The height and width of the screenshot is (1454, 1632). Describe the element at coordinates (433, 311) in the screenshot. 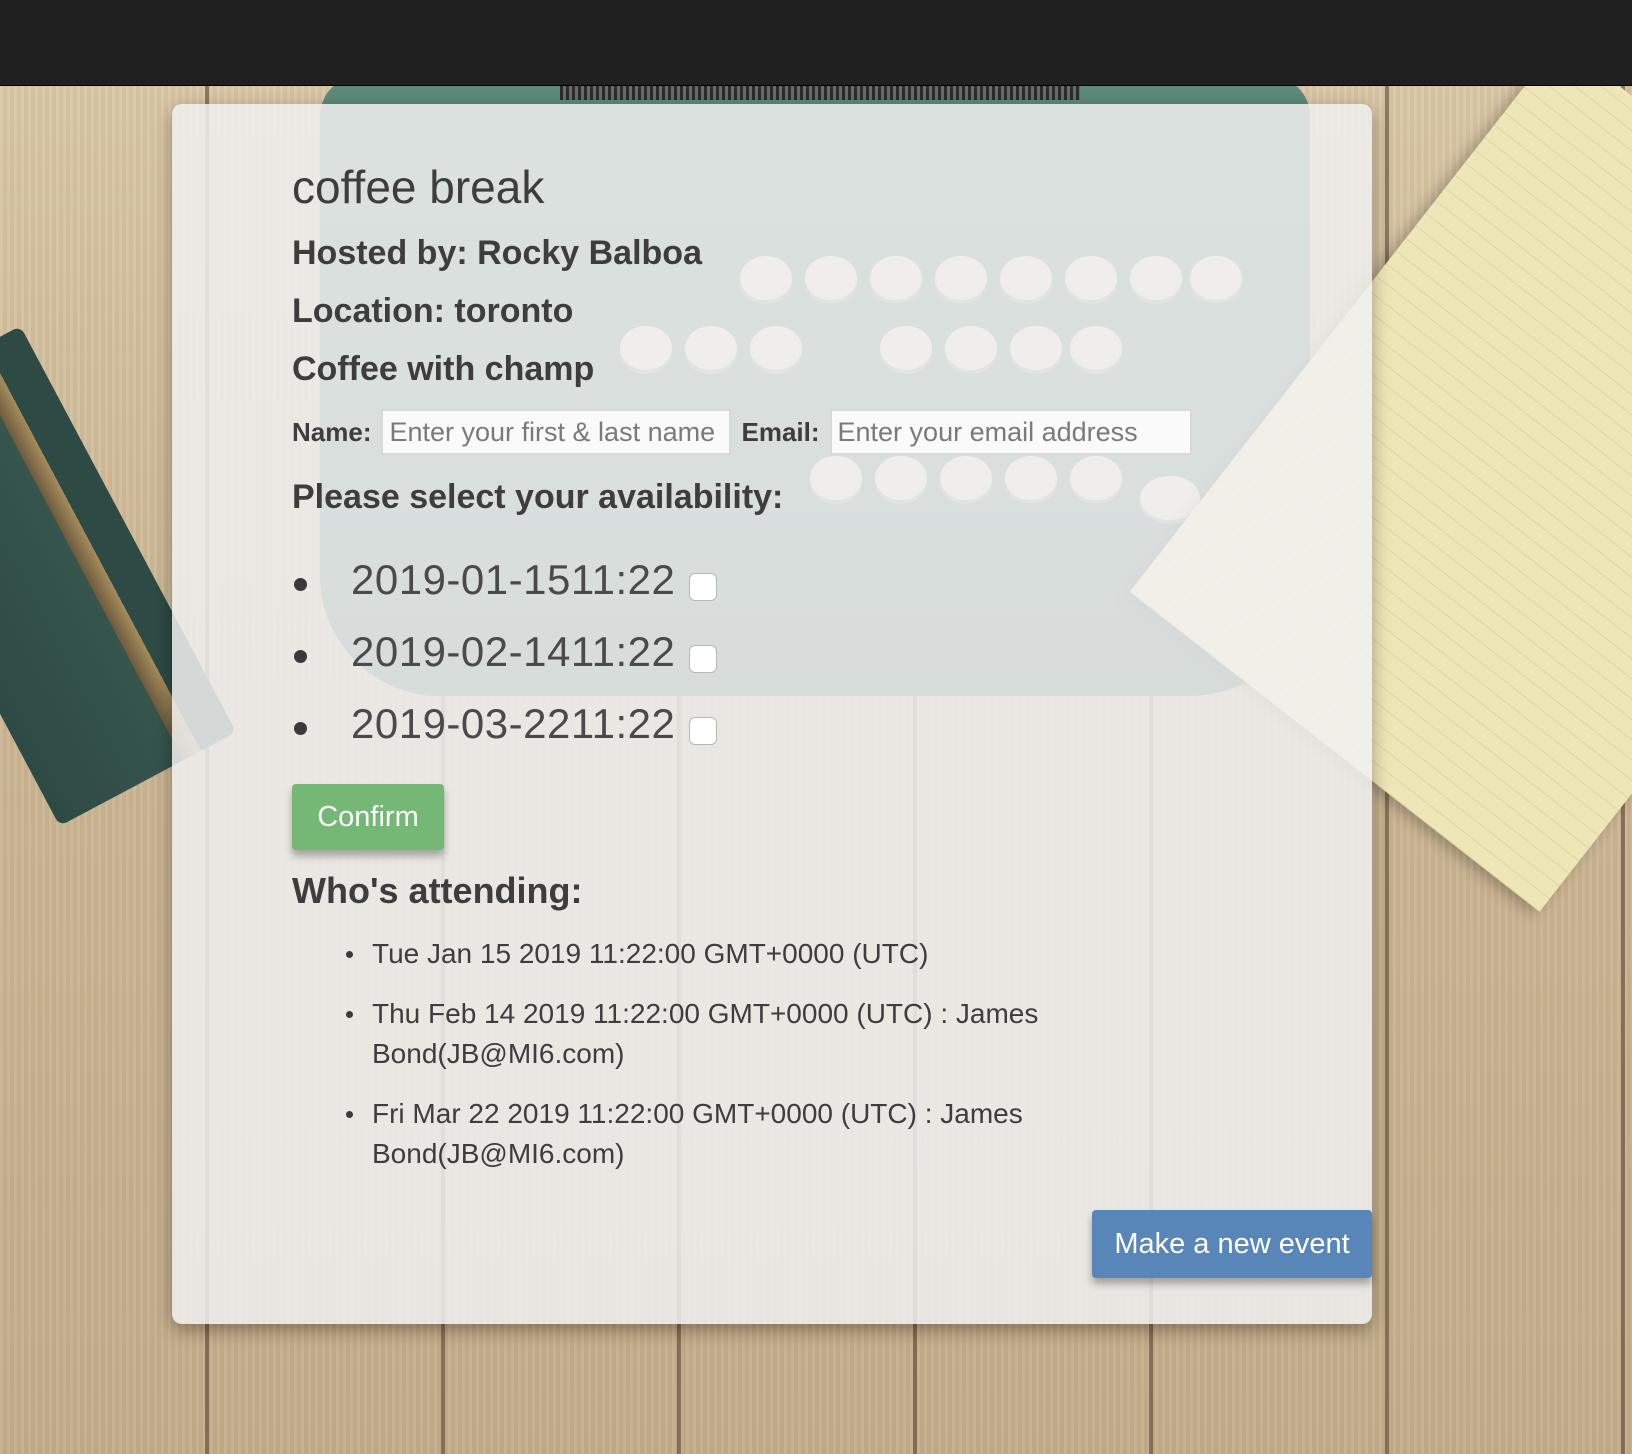

I see `event-location: Location: toronto` at that location.